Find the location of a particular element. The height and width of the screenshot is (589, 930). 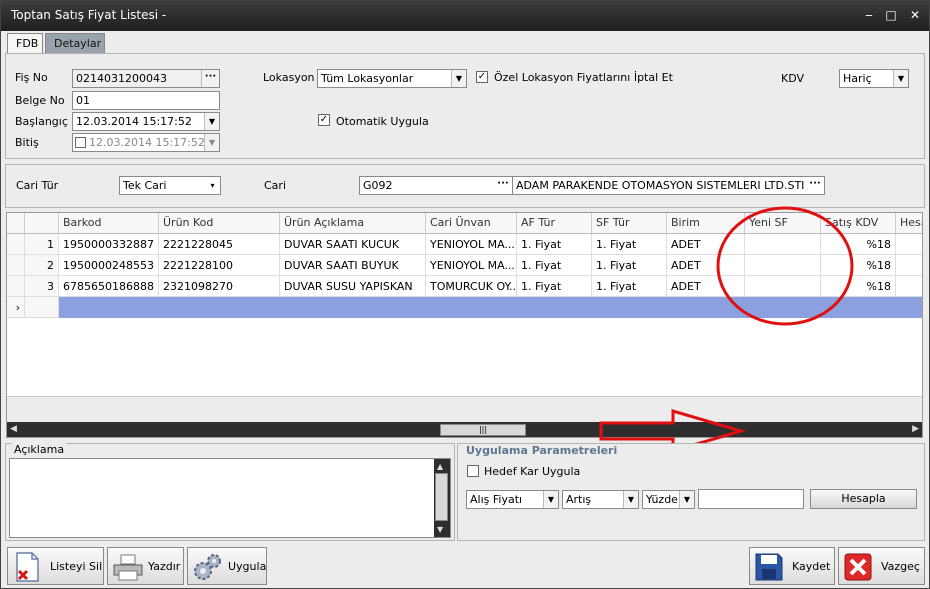

aciklama-scrollbar: ▲ ▼ is located at coordinates (442, 498).